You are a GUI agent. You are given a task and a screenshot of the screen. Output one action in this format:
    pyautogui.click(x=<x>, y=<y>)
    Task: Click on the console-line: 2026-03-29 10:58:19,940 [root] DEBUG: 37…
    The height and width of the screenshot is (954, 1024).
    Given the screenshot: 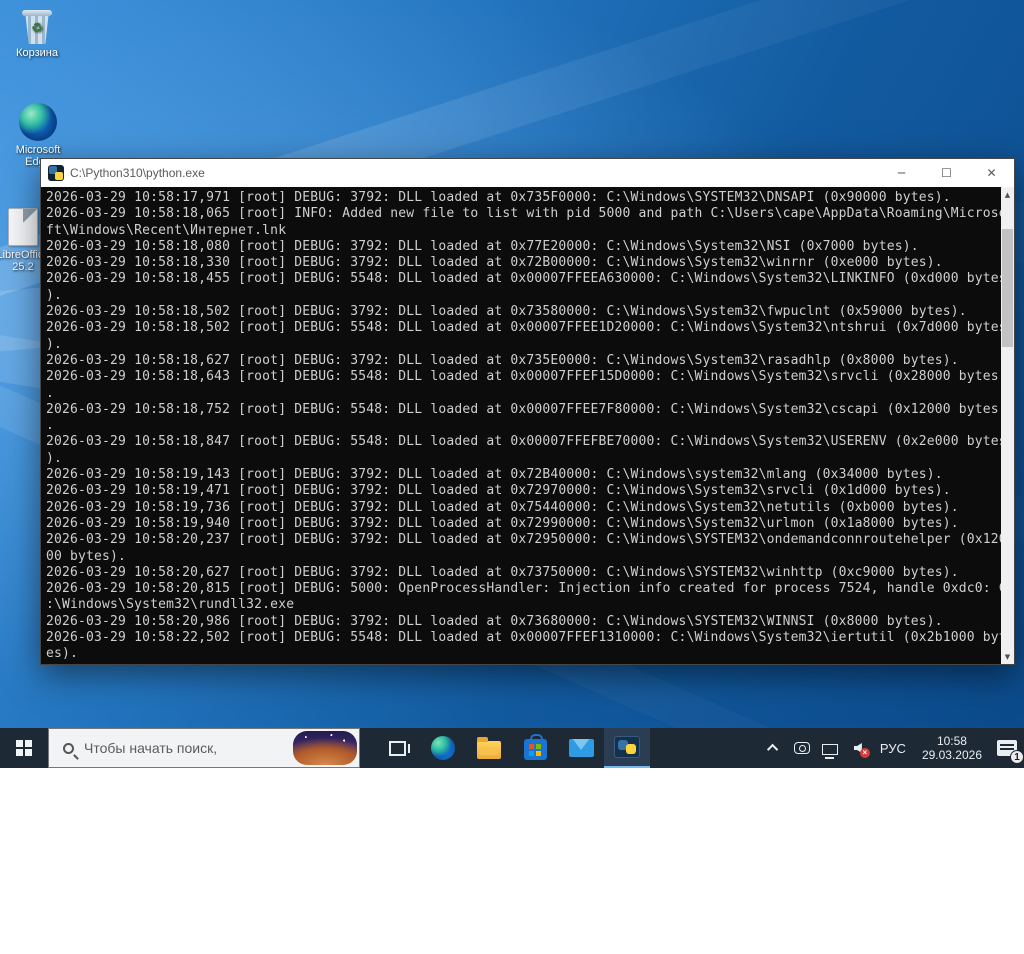 What is the action you would take?
    pyautogui.click(x=523, y=524)
    